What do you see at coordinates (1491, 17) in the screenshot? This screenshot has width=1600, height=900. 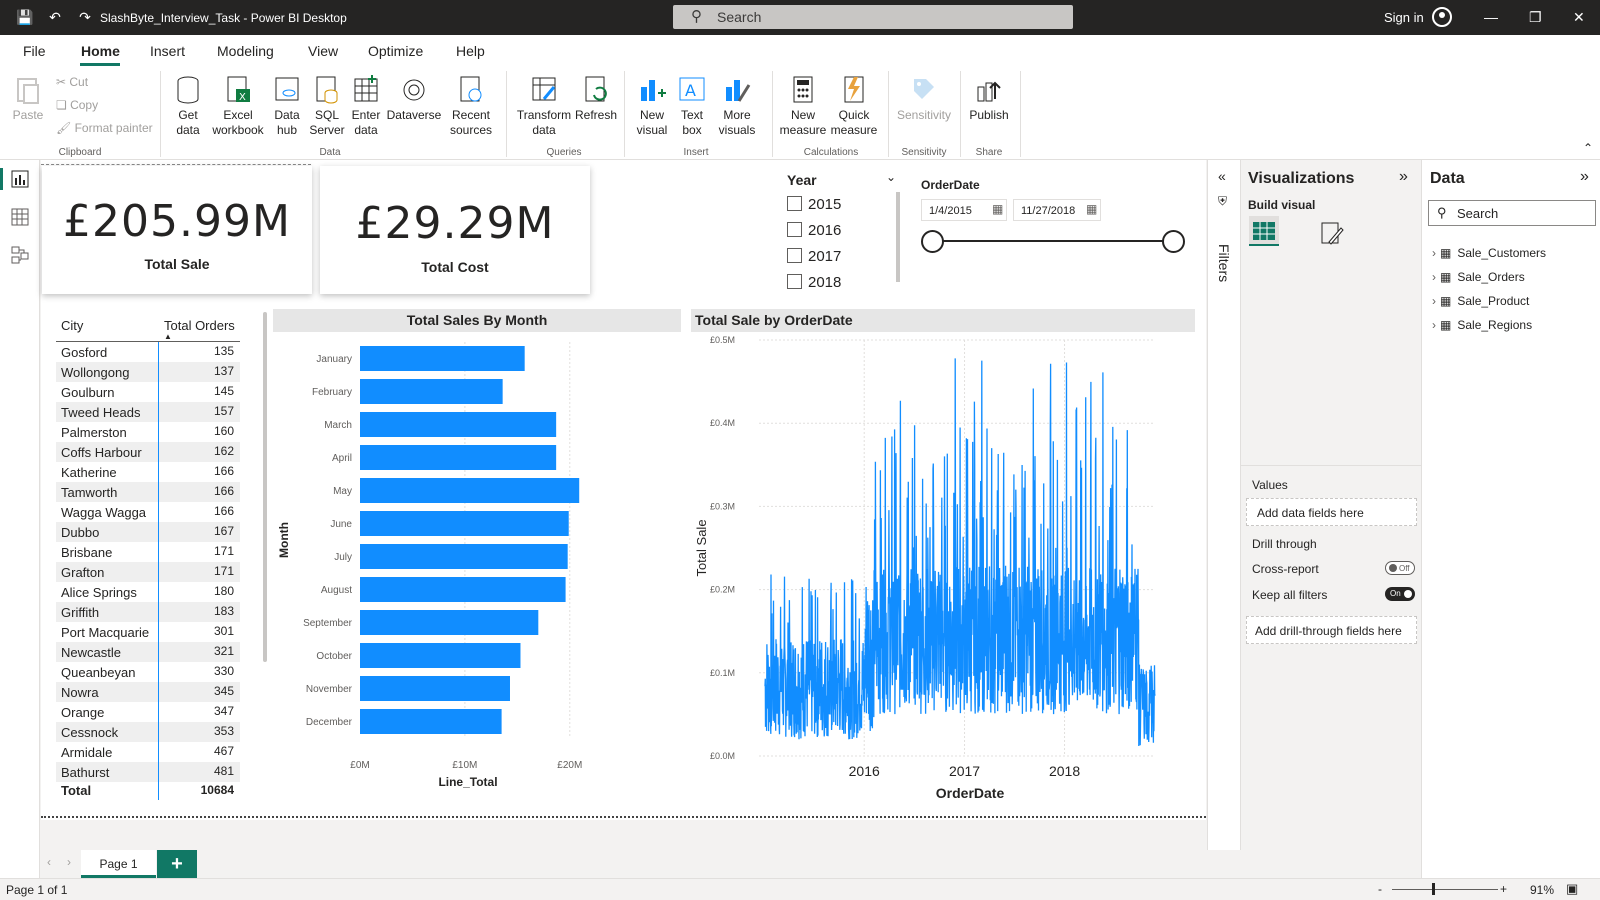 I see `minimize-icon: —` at bounding box center [1491, 17].